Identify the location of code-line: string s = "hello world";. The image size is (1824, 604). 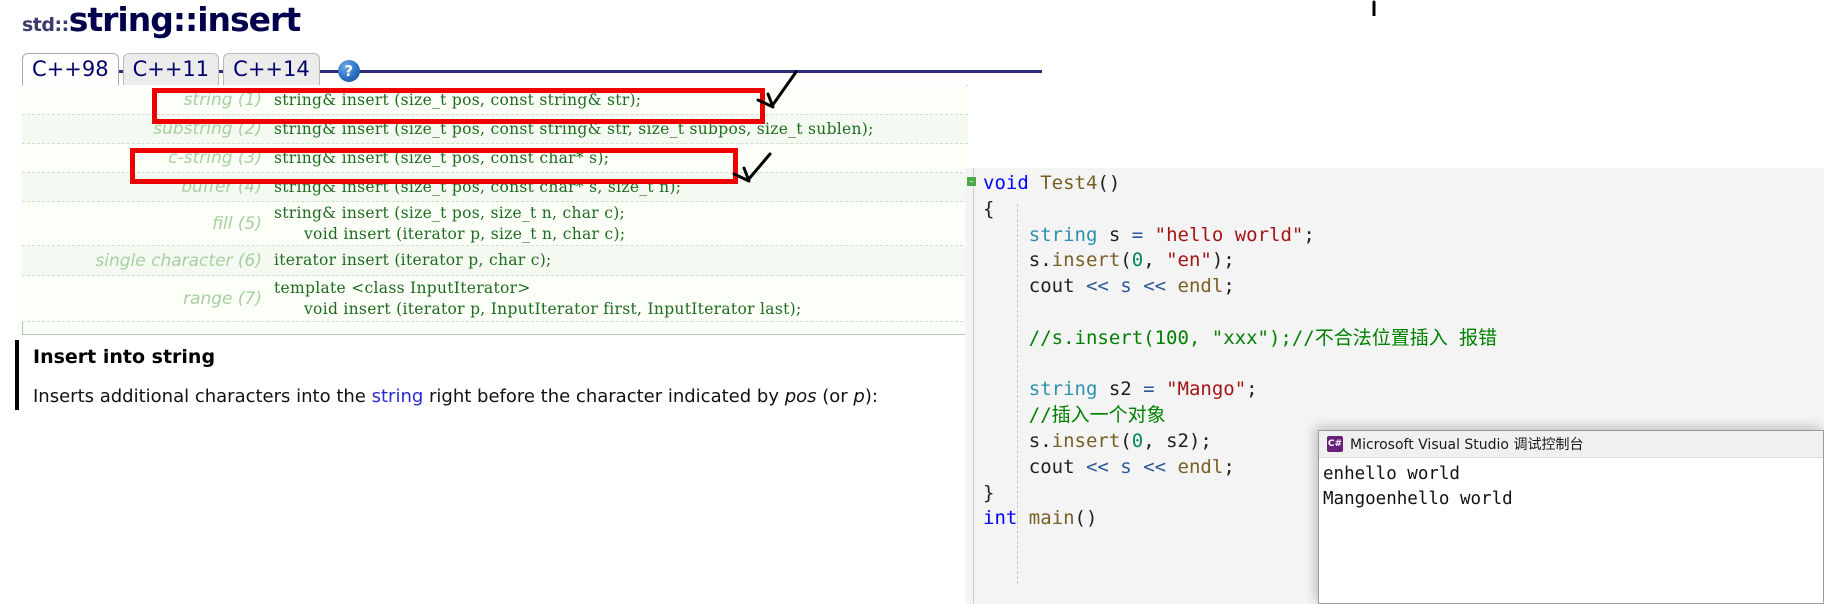
(1240, 236).